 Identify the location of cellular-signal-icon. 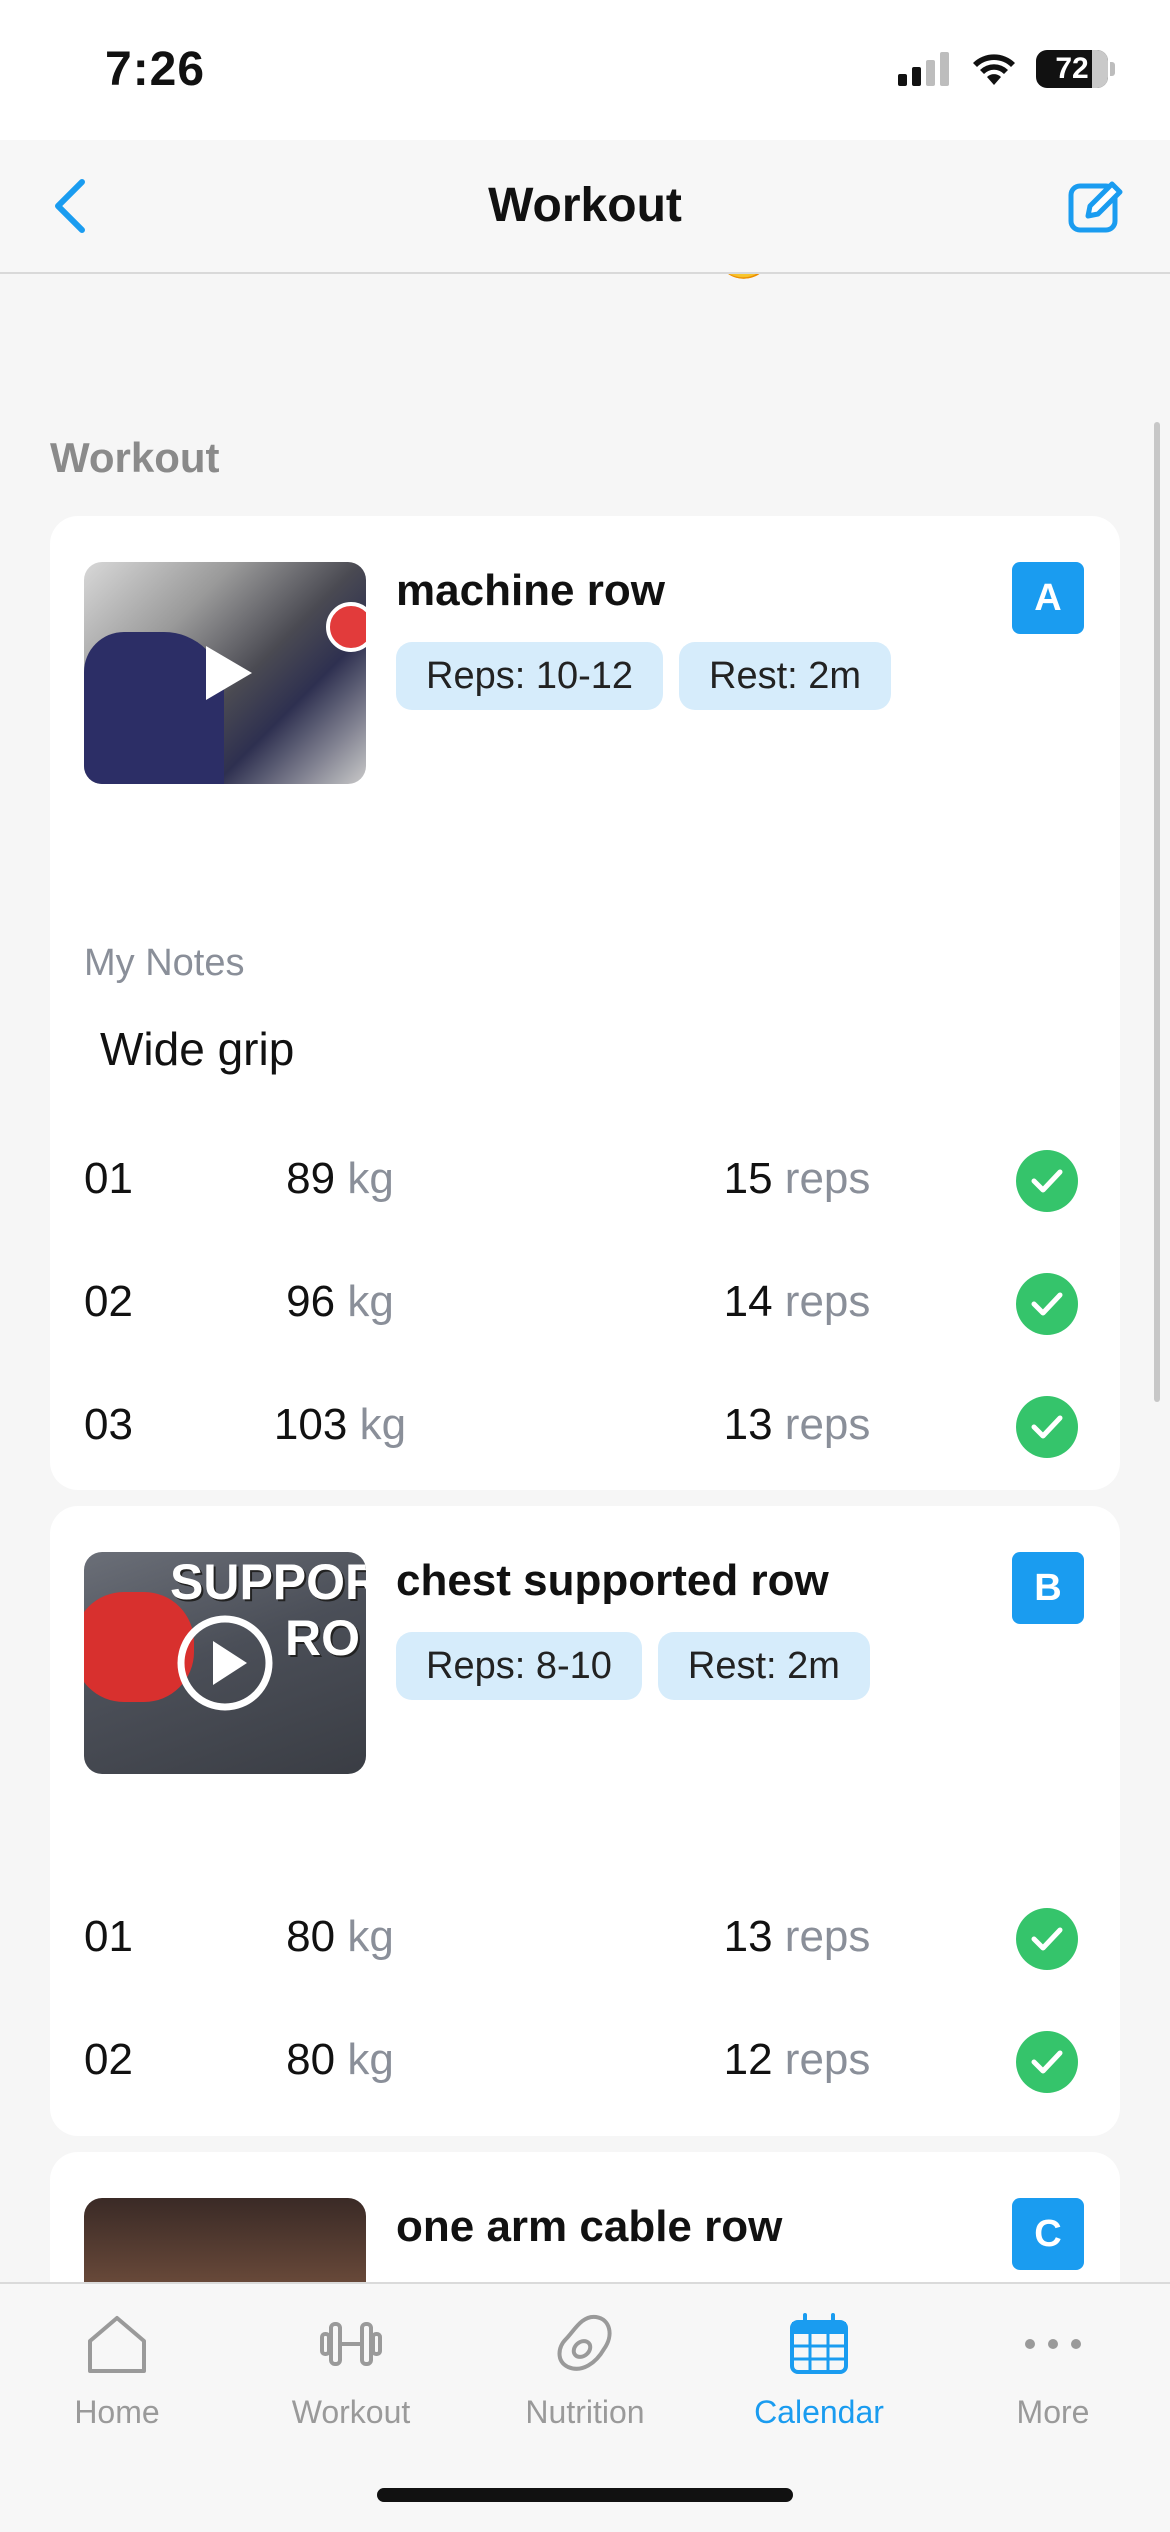
(923, 69).